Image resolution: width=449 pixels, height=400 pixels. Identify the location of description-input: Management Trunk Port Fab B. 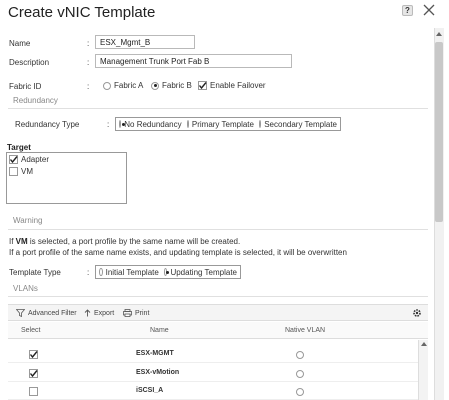
(193, 61).